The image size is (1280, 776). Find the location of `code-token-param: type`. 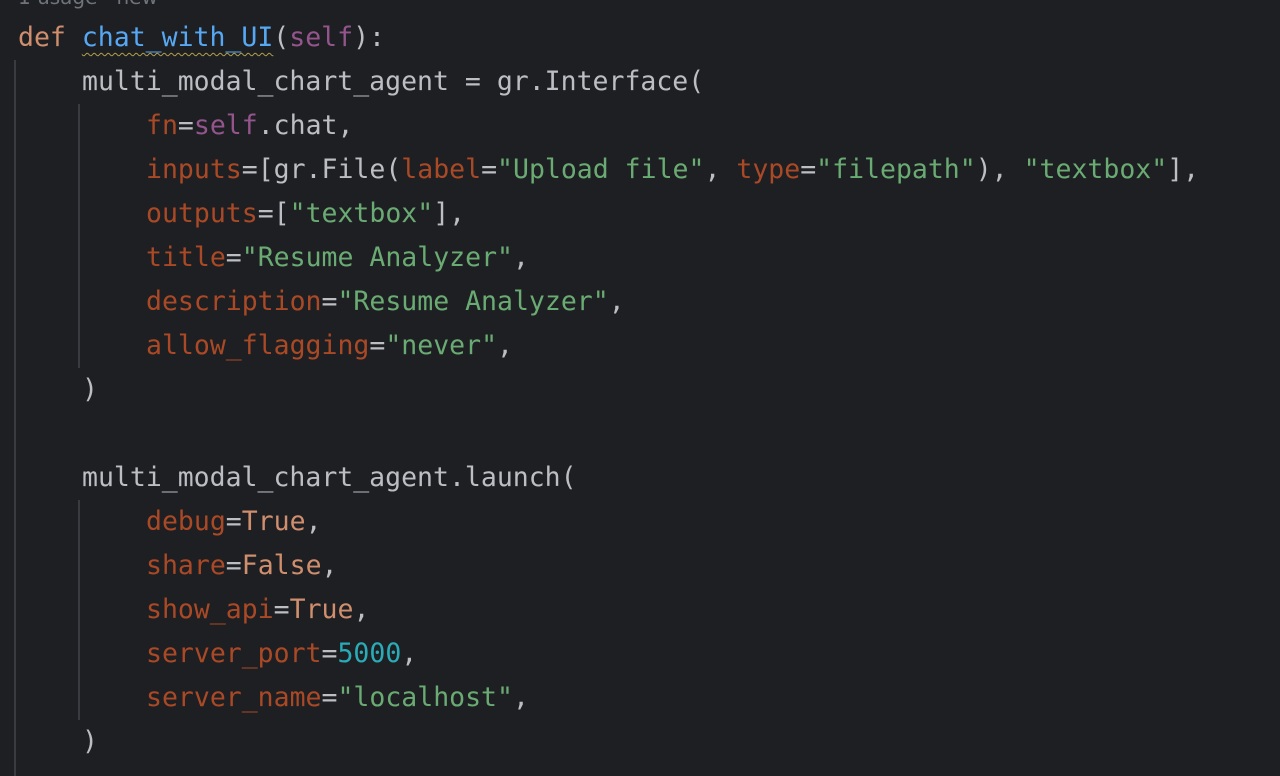

code-token-param: type is located at coordinates (768, 169).